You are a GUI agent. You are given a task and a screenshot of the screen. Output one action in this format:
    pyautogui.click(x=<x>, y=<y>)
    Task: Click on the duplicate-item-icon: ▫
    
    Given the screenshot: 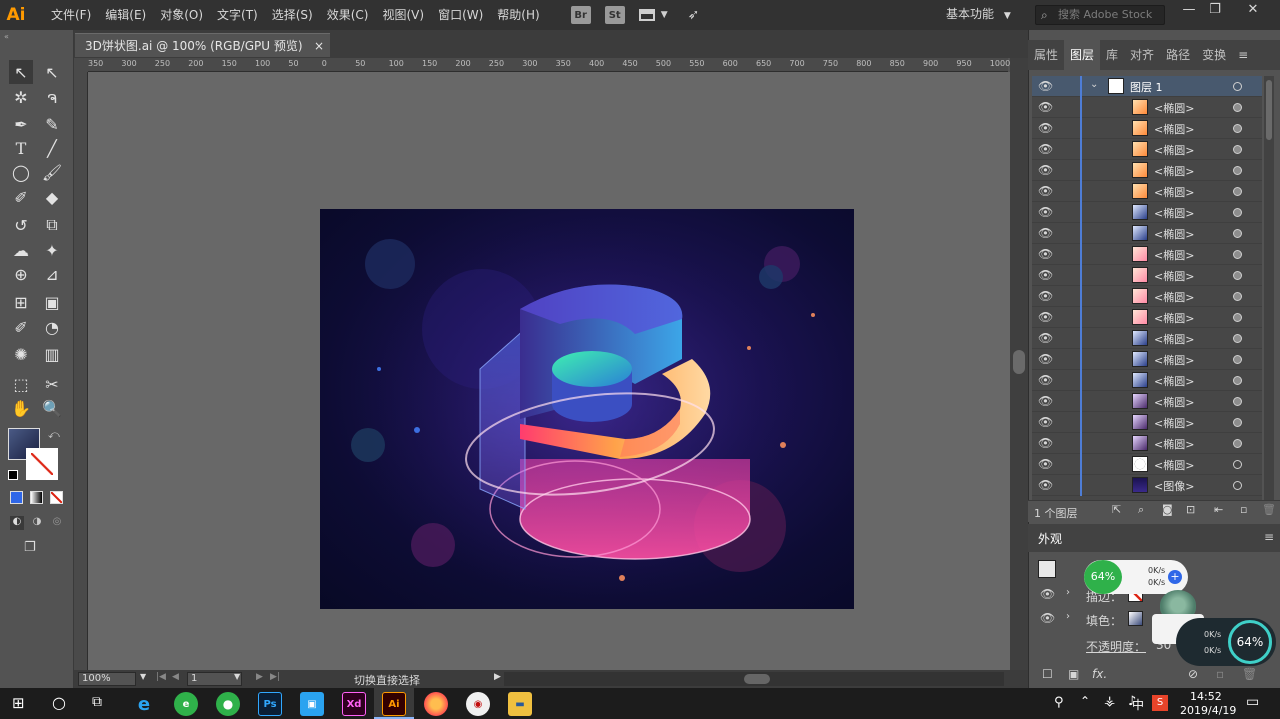 What is the action you would take?
    pyautogui.click(x=1220, y=674)
    